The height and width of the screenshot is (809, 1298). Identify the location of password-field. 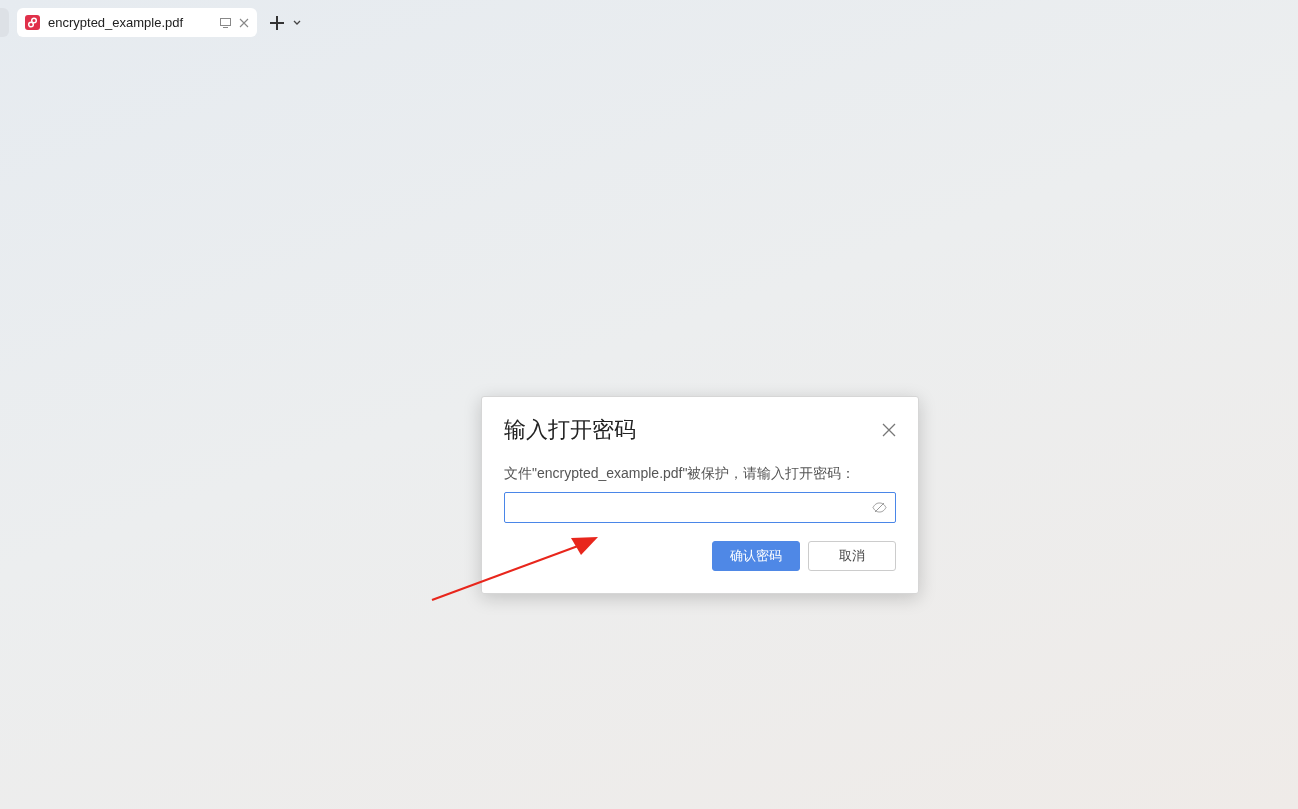
(700, 507).